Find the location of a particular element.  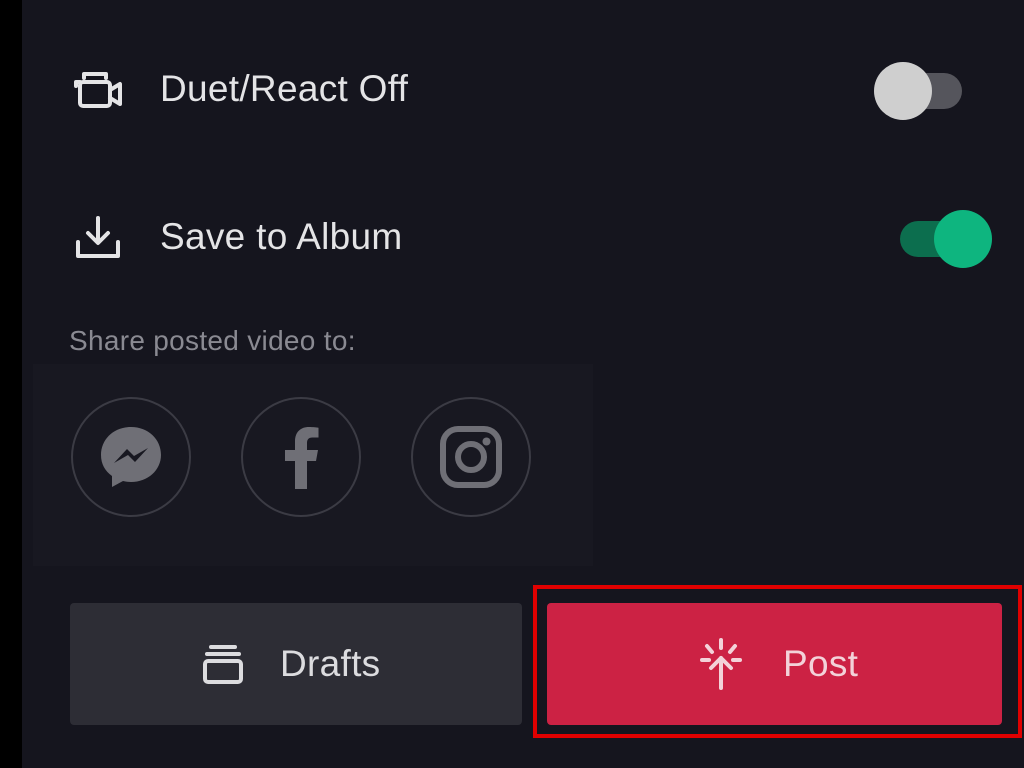

drafts-button-label: Drafts is located at coordinates (330, 663).